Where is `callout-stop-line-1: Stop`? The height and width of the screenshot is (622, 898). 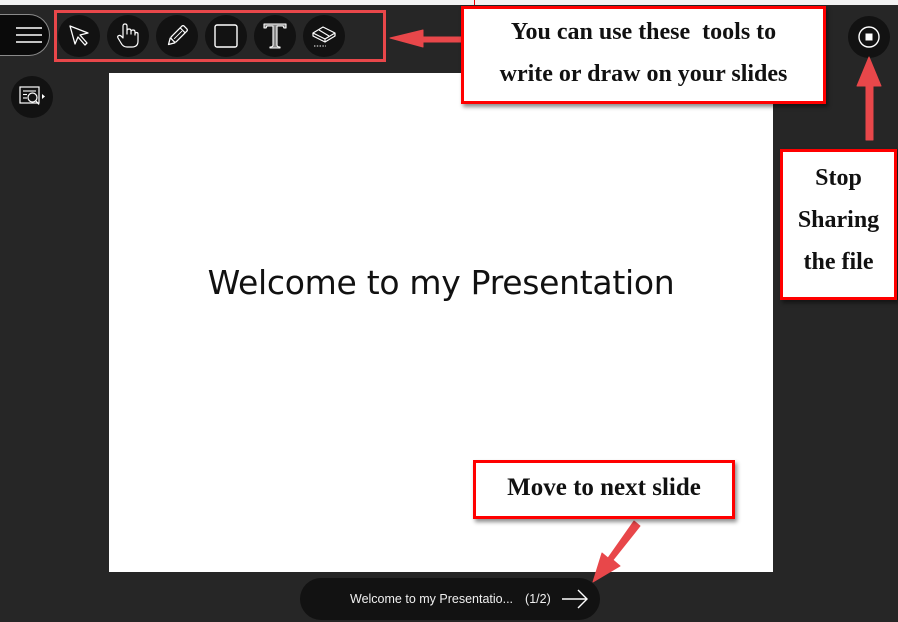
callout-stop-line-1: Stop is located at coordinates (838, 178).